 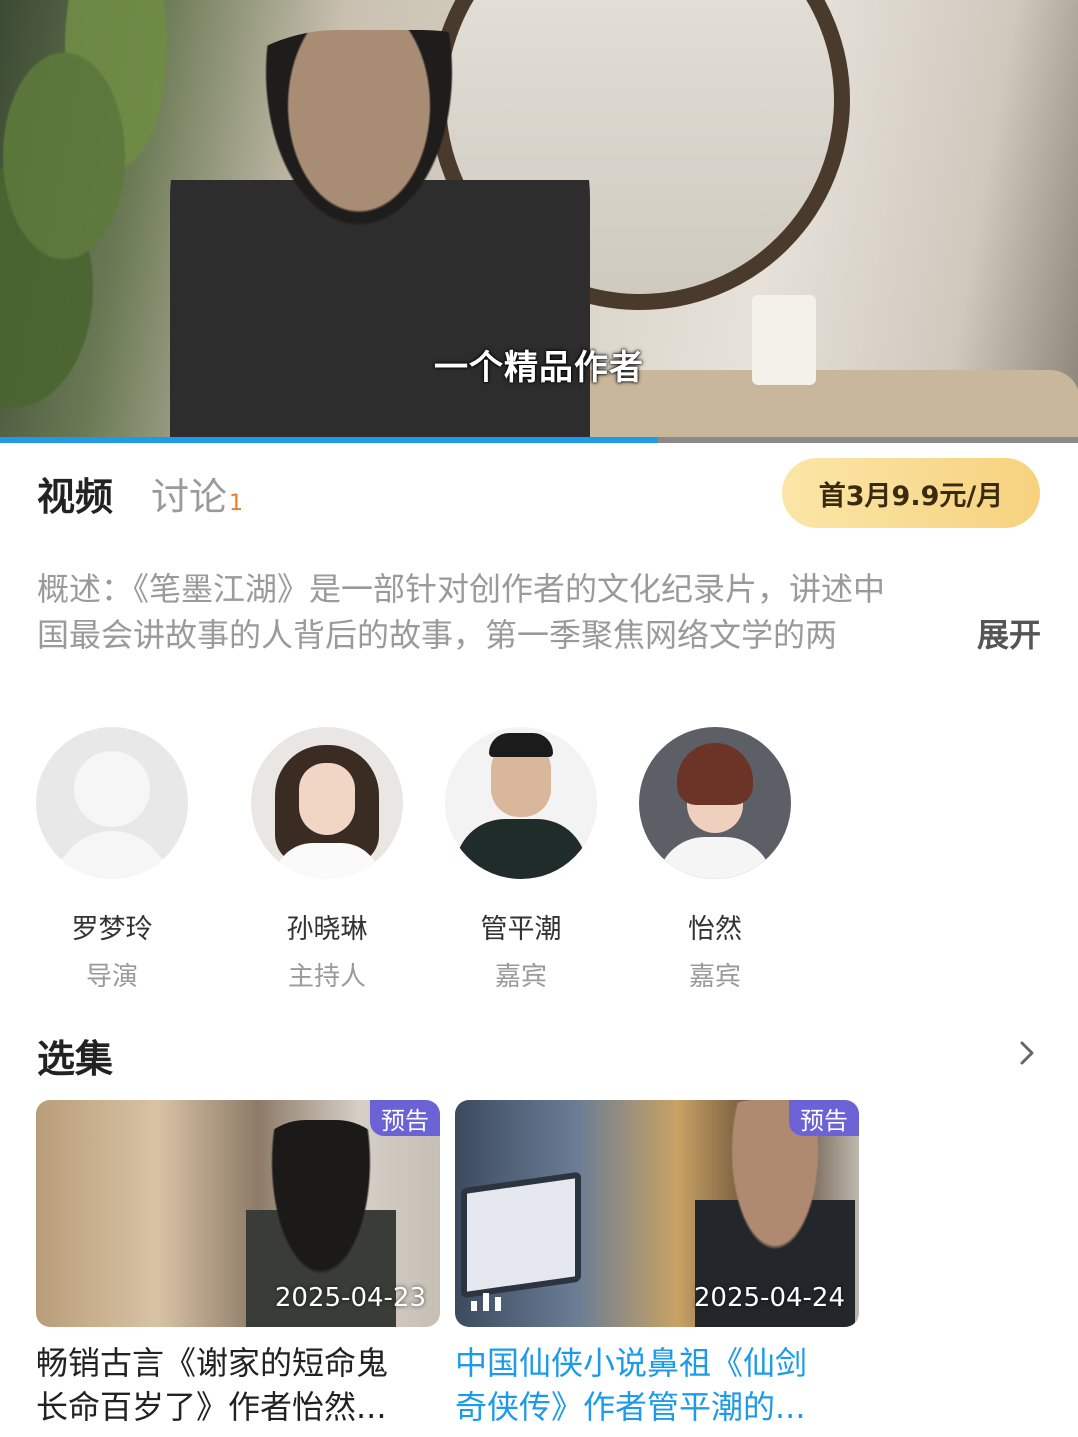 I want to click on episode-date: 2025-04-23, so click(x=350, y=1298).